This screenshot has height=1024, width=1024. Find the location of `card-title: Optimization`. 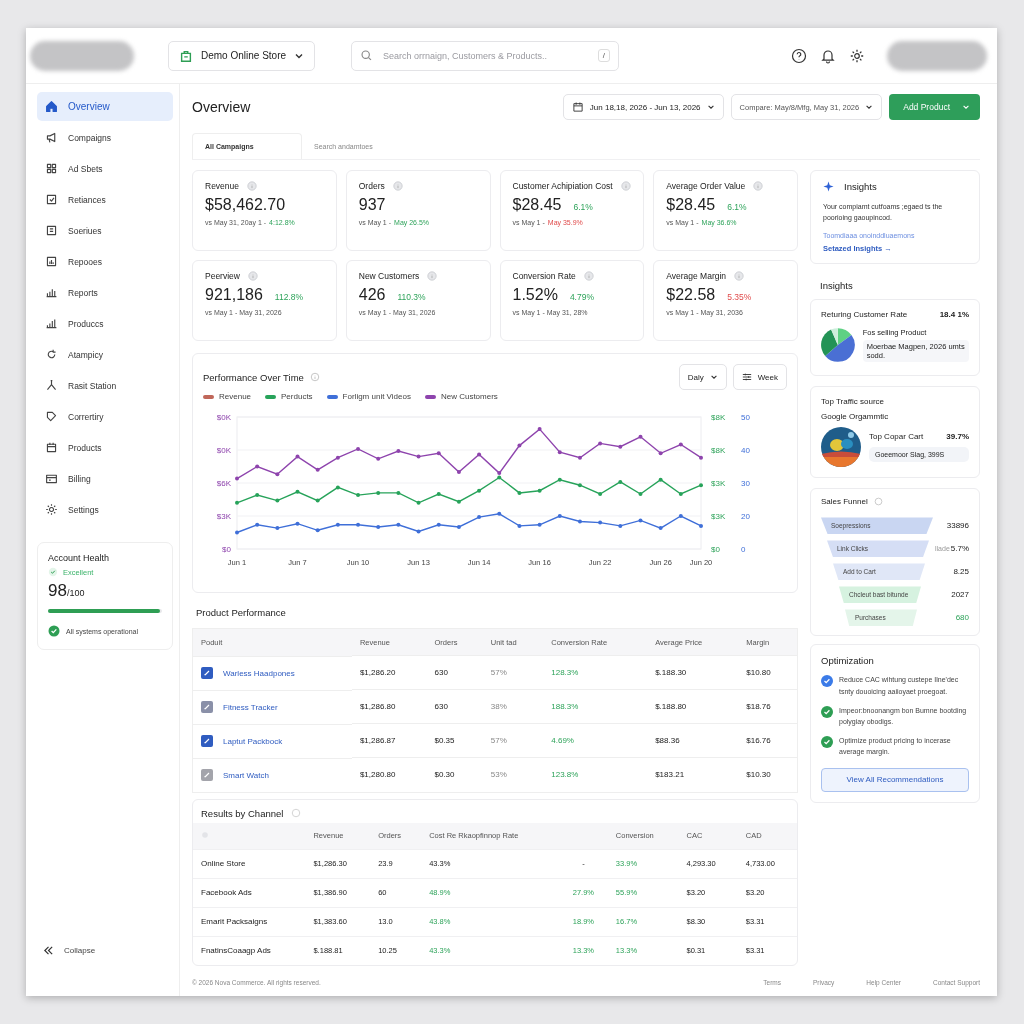

card-title: Optimization is located at coordinates (848, 661).